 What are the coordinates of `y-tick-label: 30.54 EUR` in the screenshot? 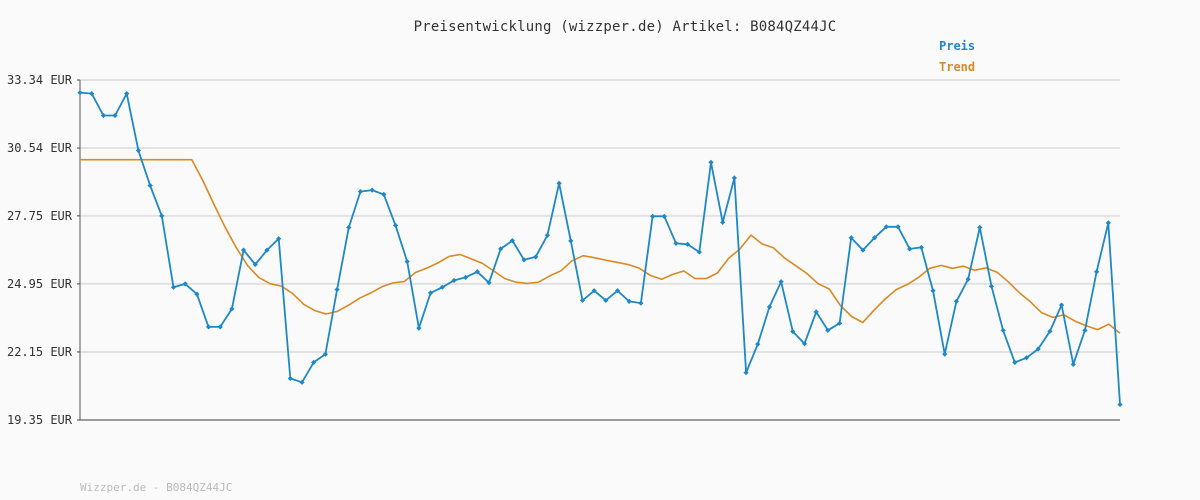 It's located at (40, 148).